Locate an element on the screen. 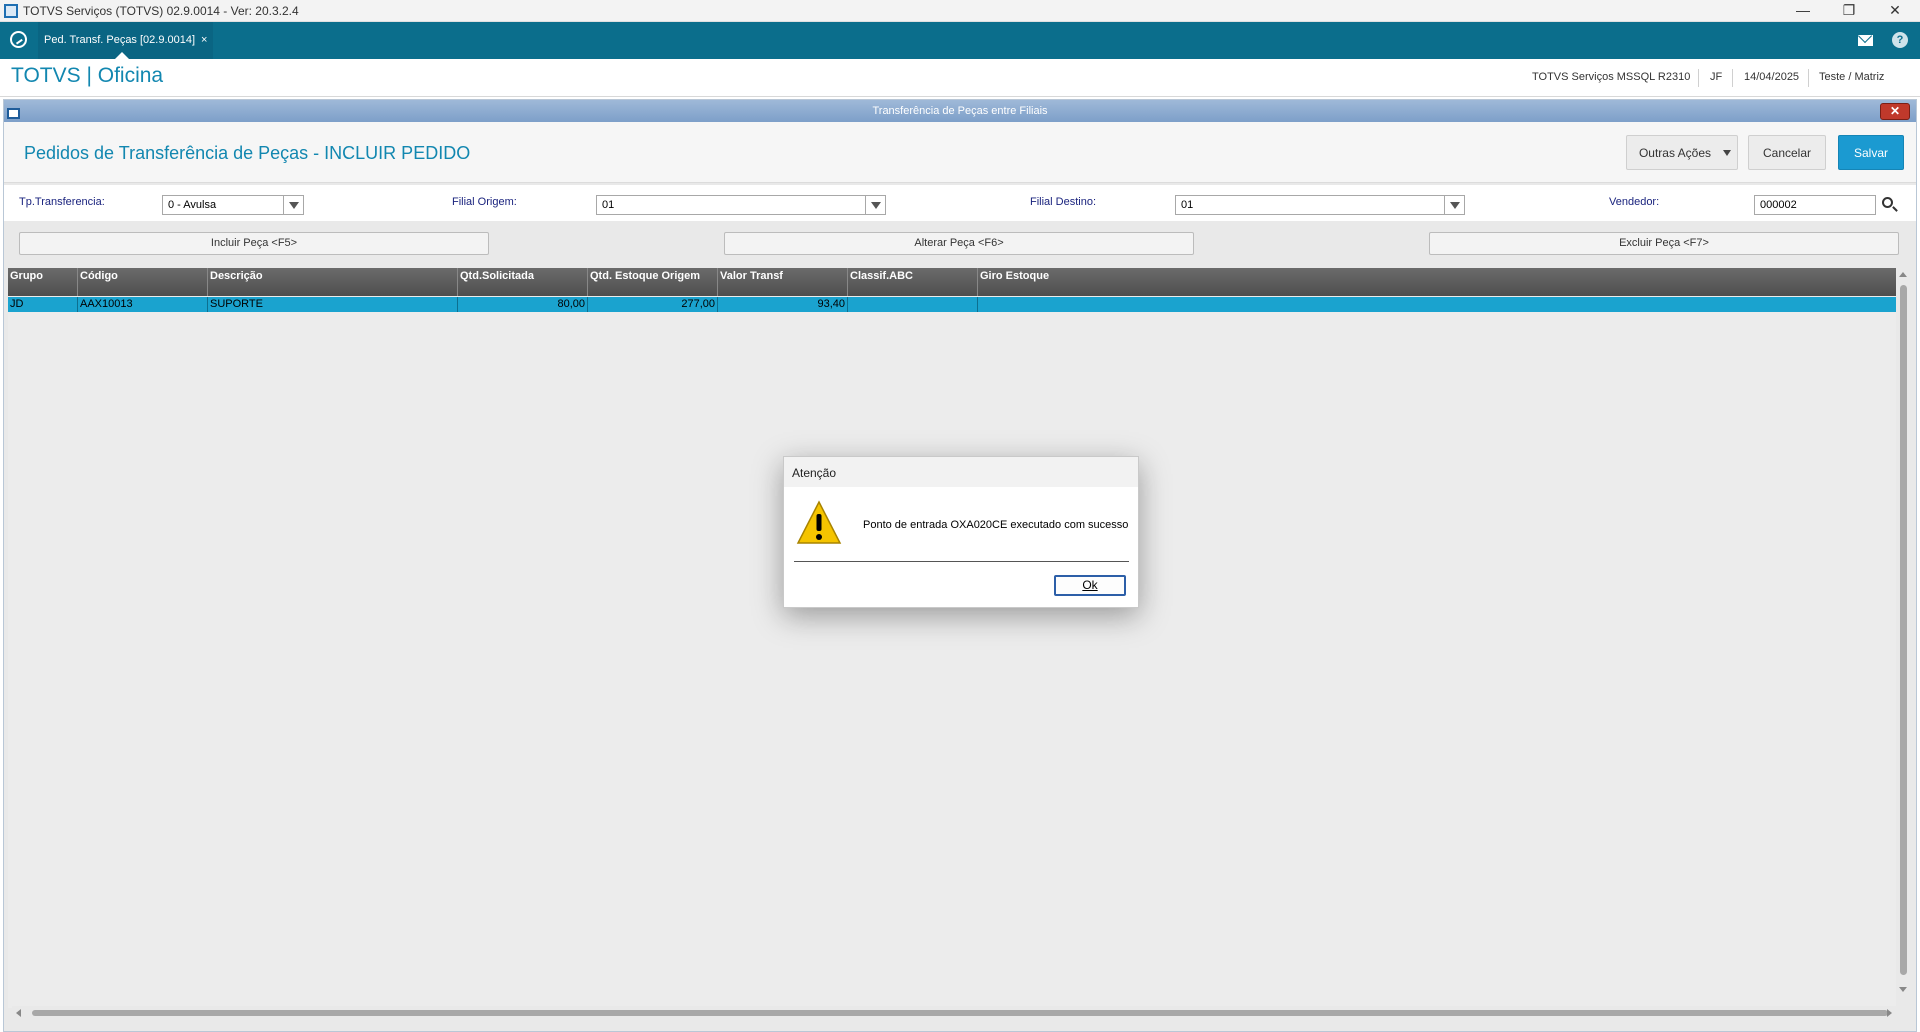 This screenshot has height=1032, width=1920. help-icon: ? is located at coordinates (1900, 40).